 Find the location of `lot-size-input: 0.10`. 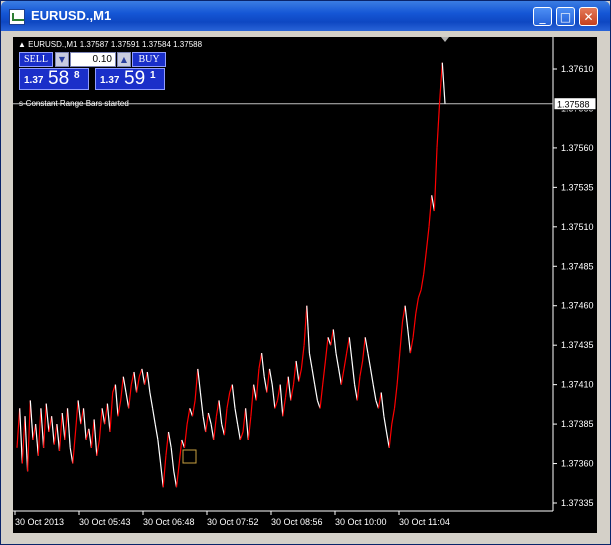

lot-size-input: 0.10 is located at coordinates (93, 59).